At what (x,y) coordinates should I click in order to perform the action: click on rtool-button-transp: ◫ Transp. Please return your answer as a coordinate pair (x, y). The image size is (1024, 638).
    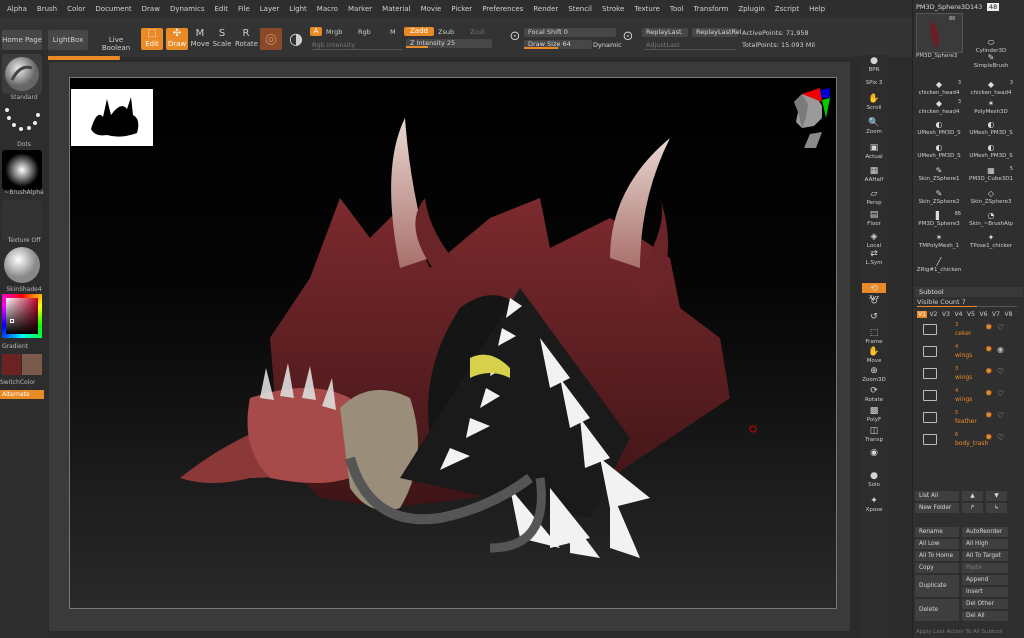
    Looking at the image, I should click on (874, 435).